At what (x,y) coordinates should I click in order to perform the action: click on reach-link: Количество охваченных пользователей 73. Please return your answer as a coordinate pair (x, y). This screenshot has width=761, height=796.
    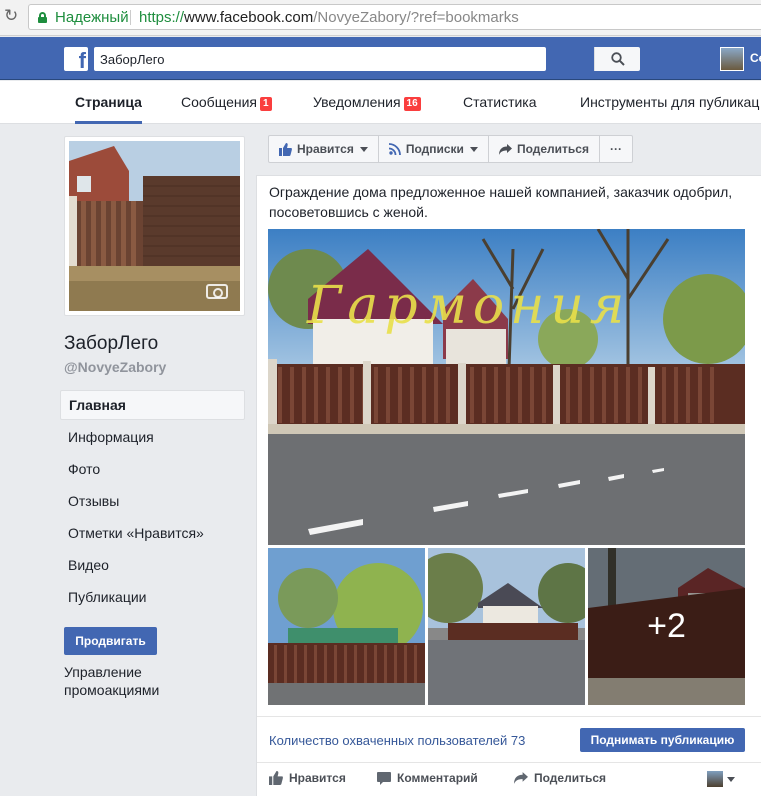
    Looking at the image, I should click on (397, 740).